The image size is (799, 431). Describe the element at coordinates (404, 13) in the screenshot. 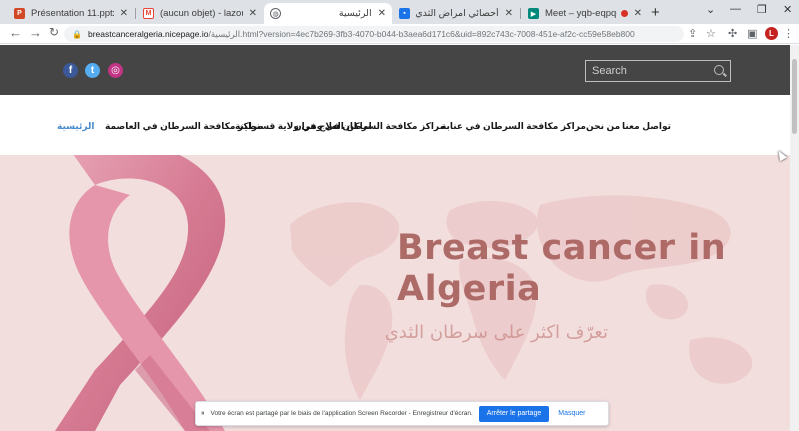

I see `site-icon: ▪` at that location.